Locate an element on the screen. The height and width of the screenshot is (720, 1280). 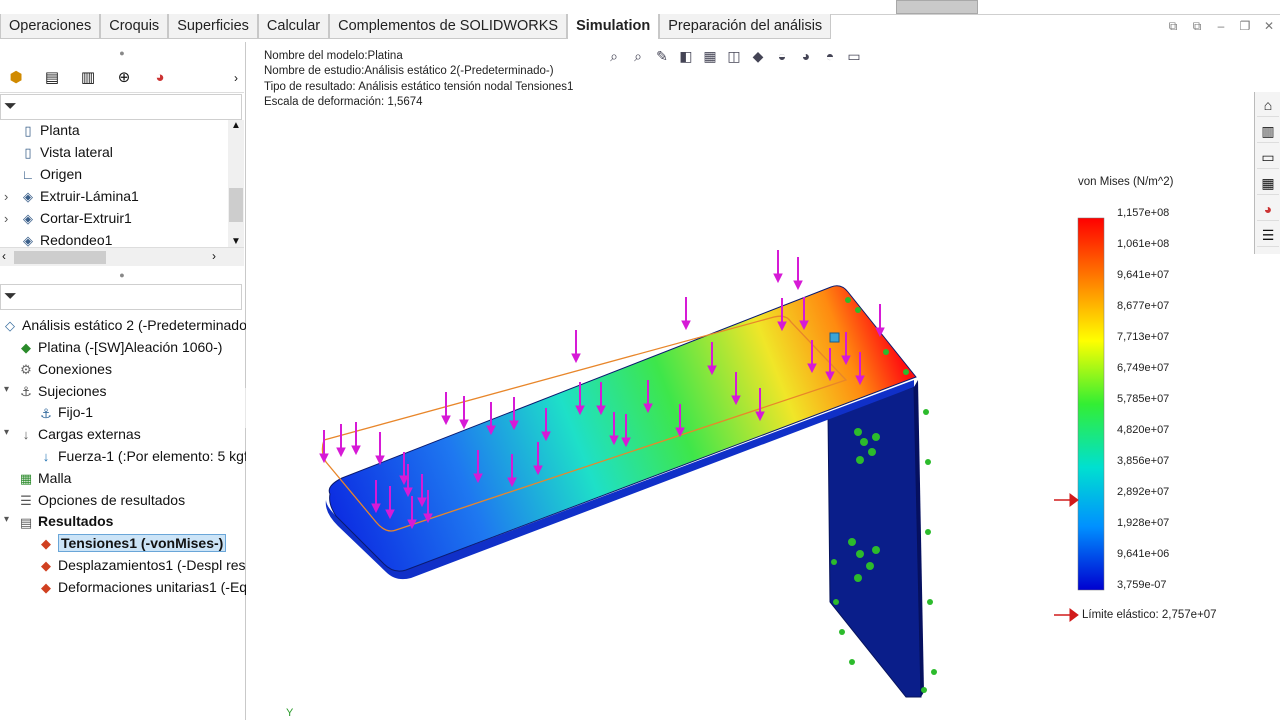
legend-value-label: 1,061e+08 is located at coordinates (1143, 244).